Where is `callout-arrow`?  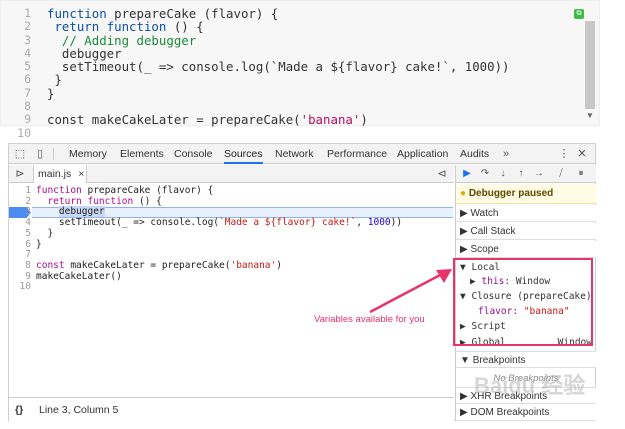
callout-arrow is located at coordinates (410, 291).